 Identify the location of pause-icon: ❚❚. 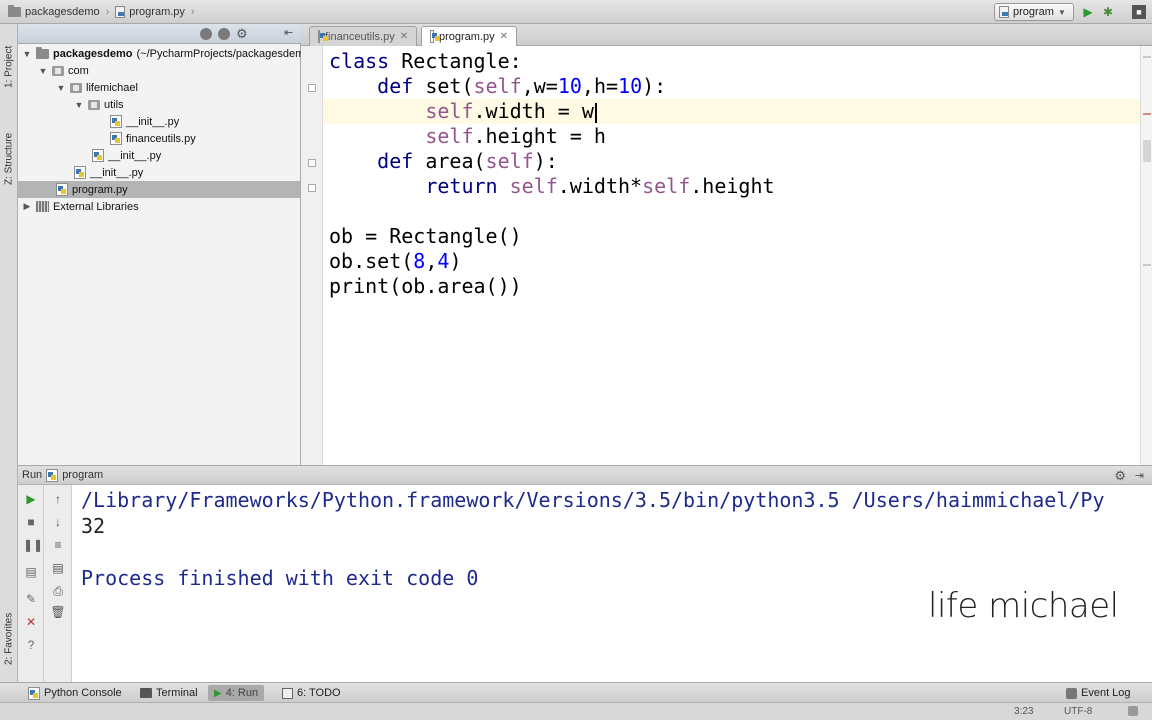
(33, 545).